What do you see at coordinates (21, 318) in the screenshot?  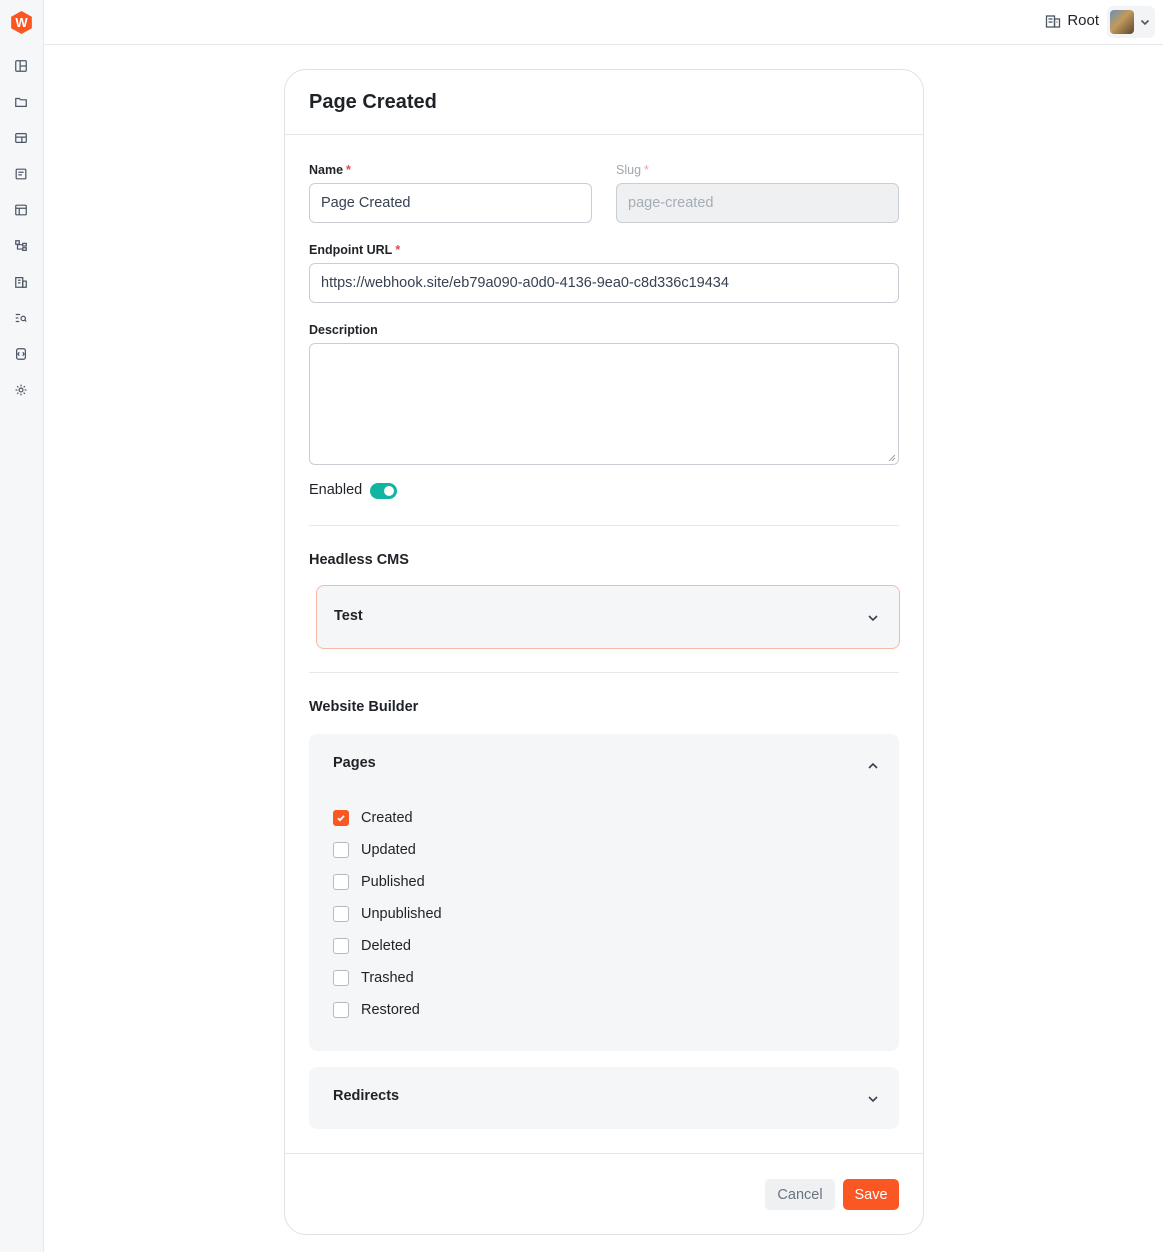 I see `search-list-icon` at bounding box center [21, 318].